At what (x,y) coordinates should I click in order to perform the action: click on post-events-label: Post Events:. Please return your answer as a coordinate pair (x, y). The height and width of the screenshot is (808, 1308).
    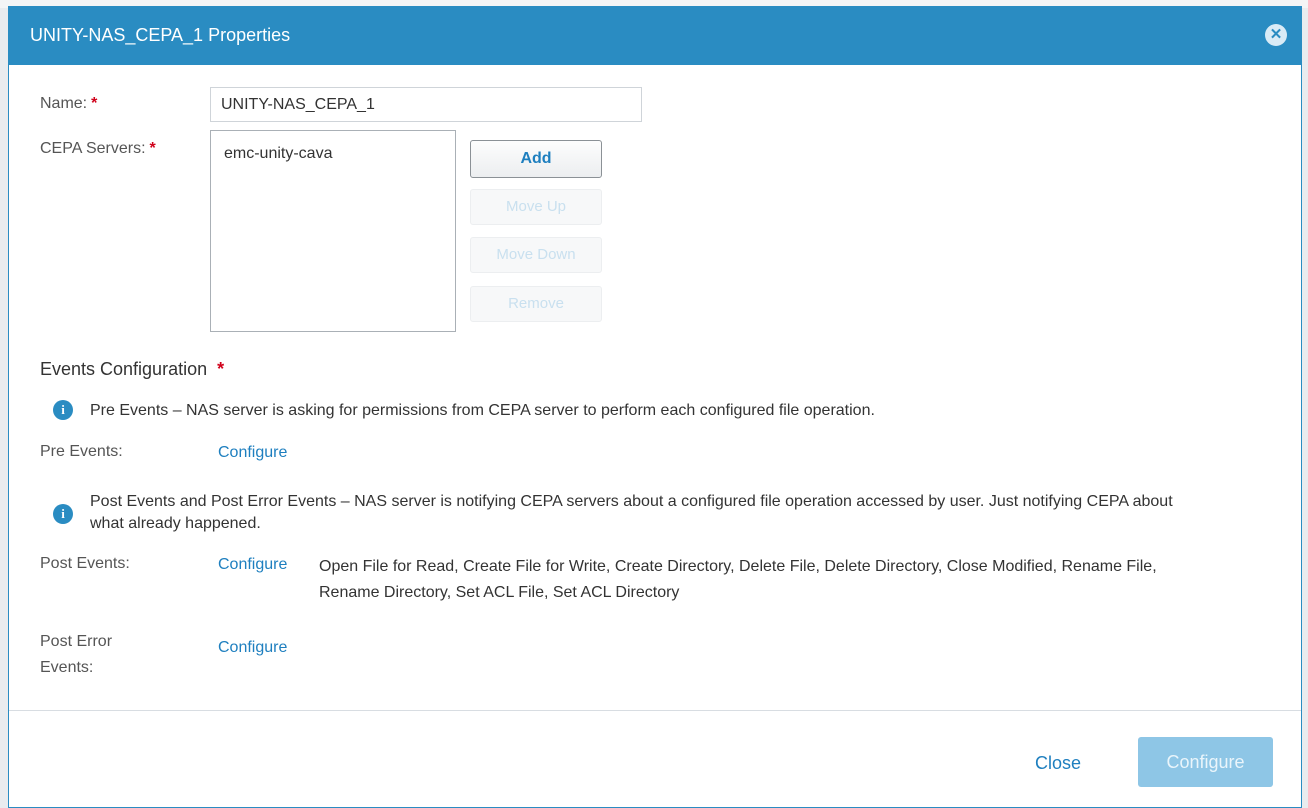
    Looking at the image, I should click on (85, 563).